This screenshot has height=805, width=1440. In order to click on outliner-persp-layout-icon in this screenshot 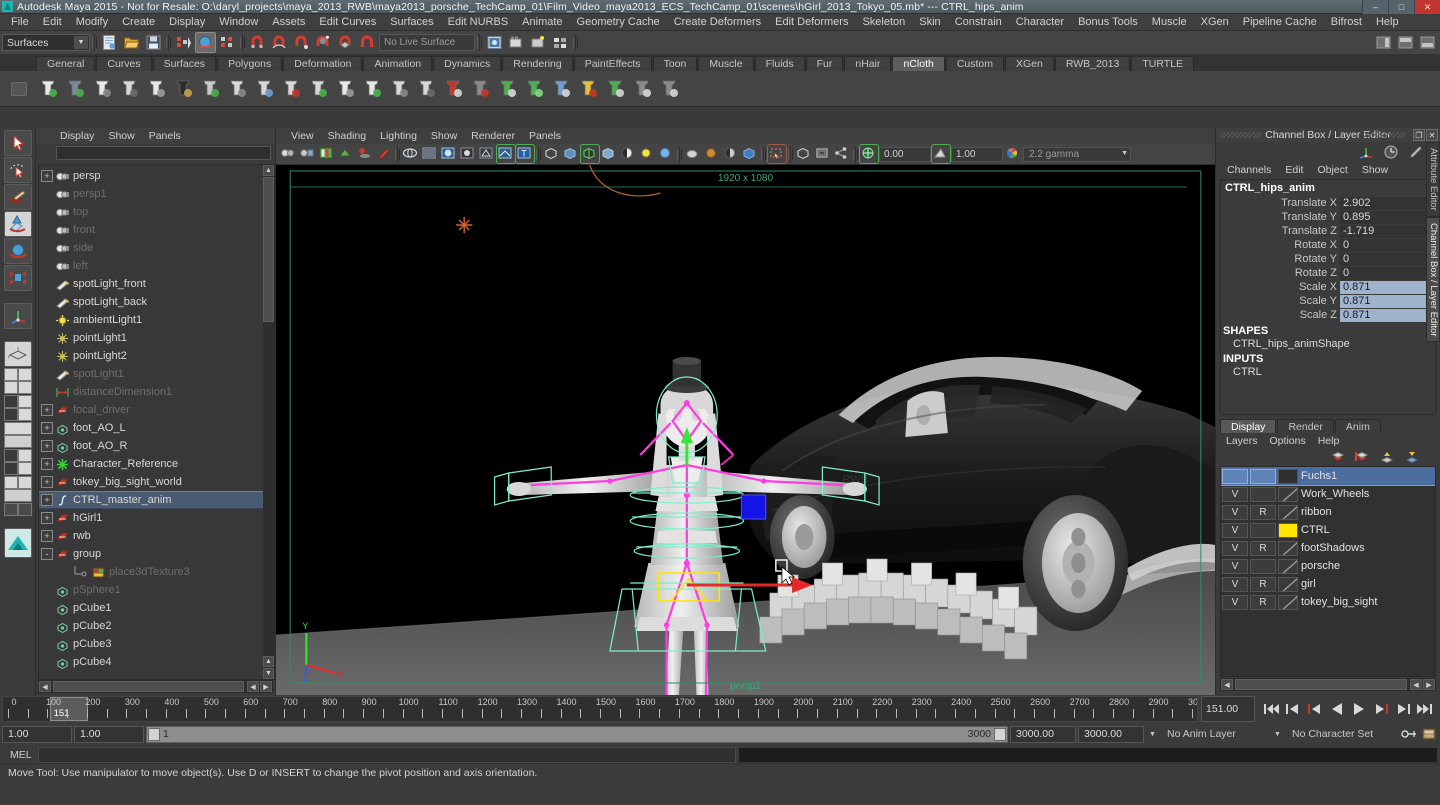, I will do `click(17, 408)`.